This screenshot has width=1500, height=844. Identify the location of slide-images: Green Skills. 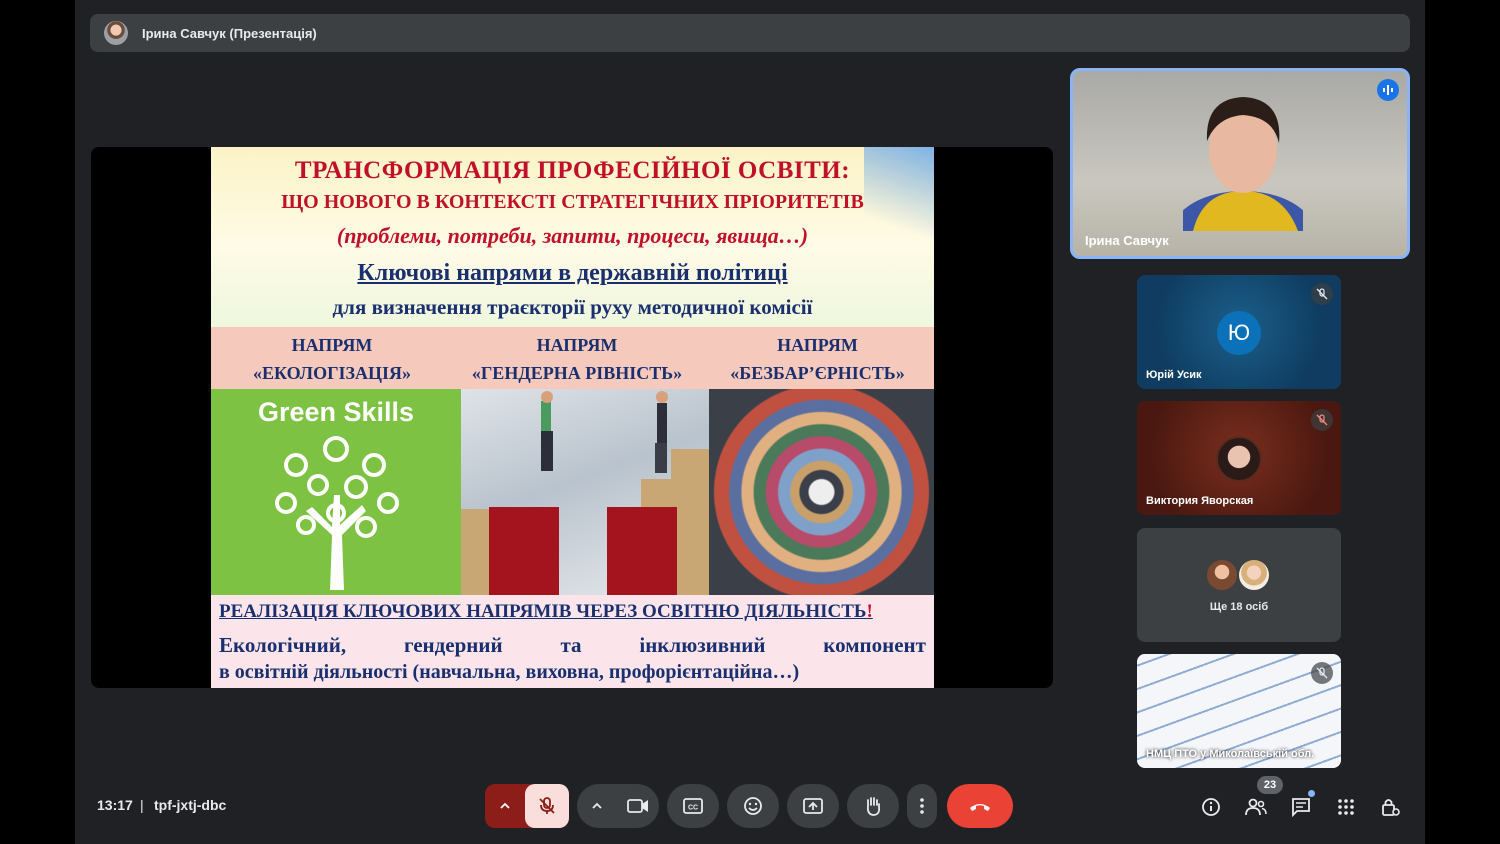
(572, 492).